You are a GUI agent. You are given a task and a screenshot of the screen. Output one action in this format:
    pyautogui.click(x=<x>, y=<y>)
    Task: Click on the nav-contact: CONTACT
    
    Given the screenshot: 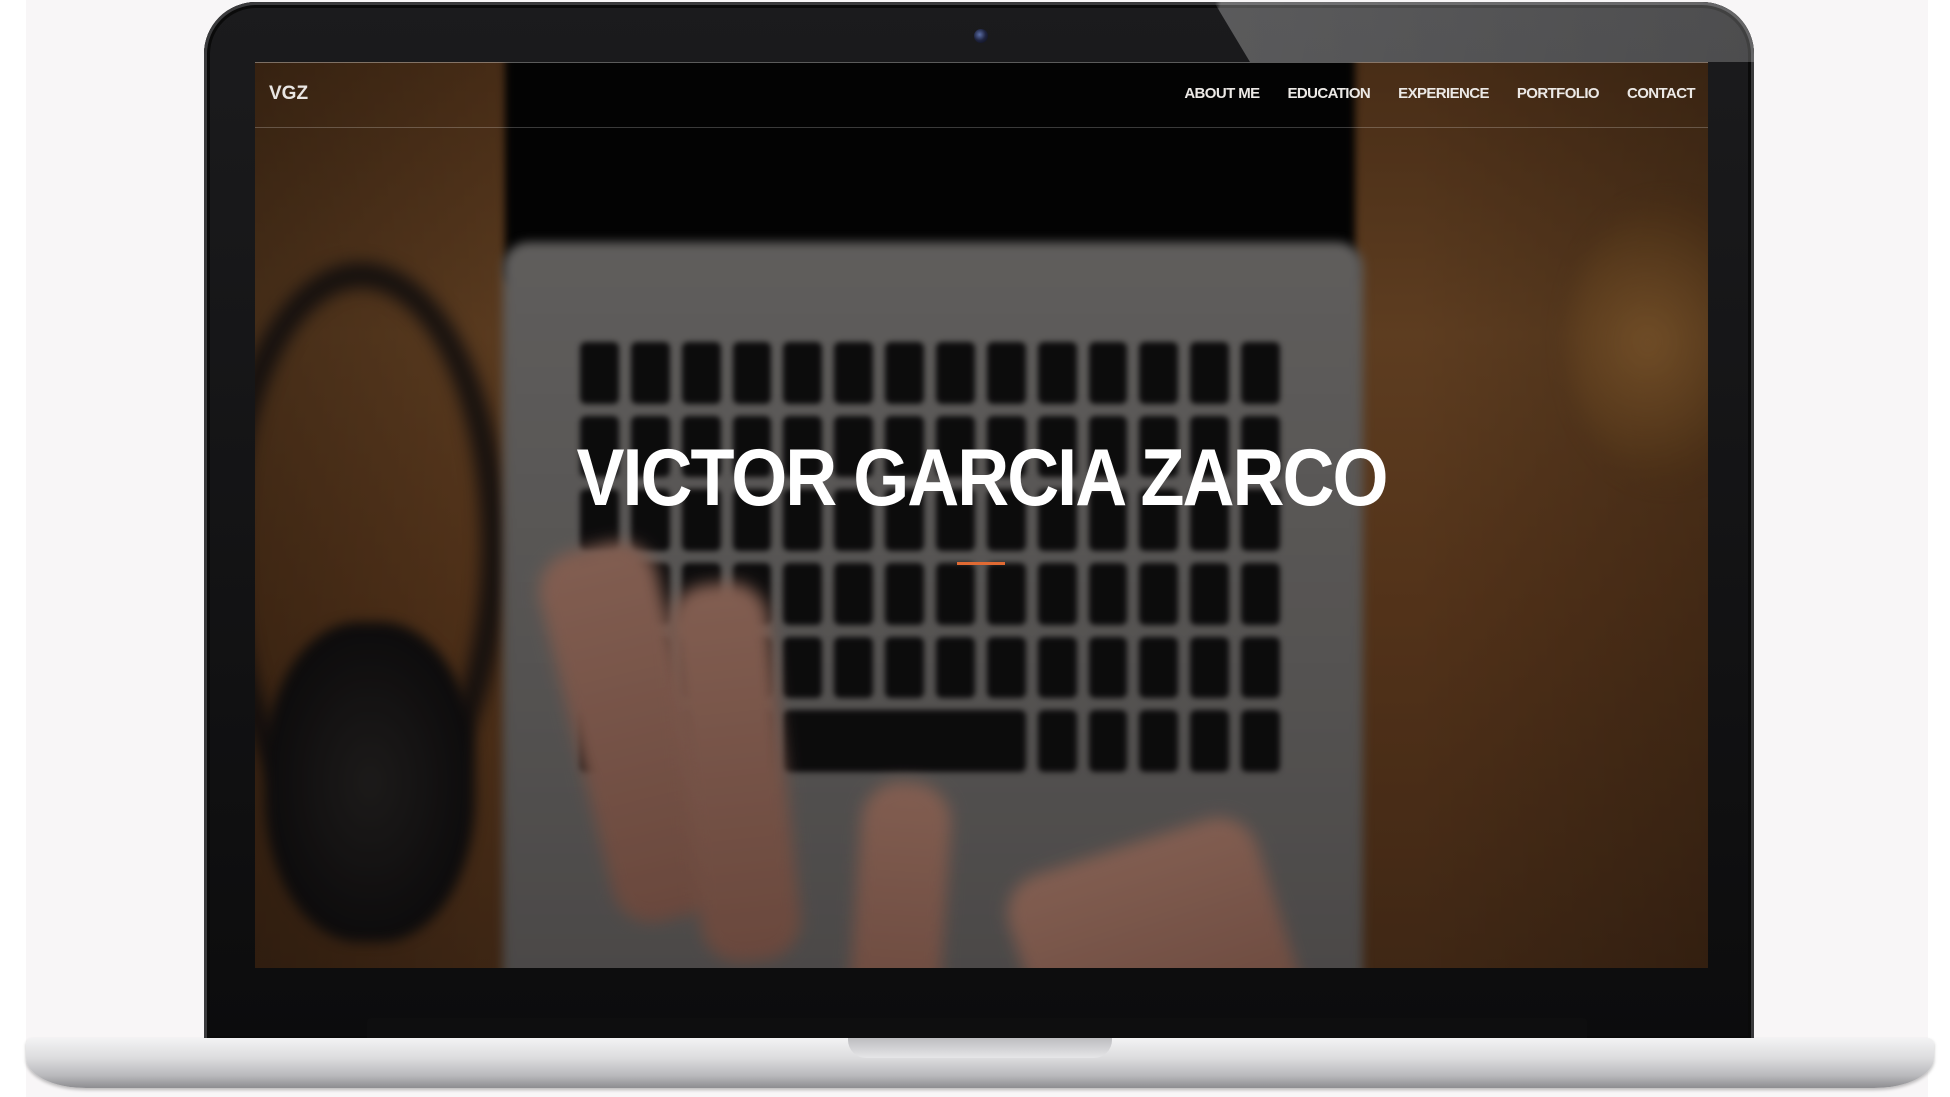 What is the action you would take?
    pyautogui.click(x=1661, y=93)
    